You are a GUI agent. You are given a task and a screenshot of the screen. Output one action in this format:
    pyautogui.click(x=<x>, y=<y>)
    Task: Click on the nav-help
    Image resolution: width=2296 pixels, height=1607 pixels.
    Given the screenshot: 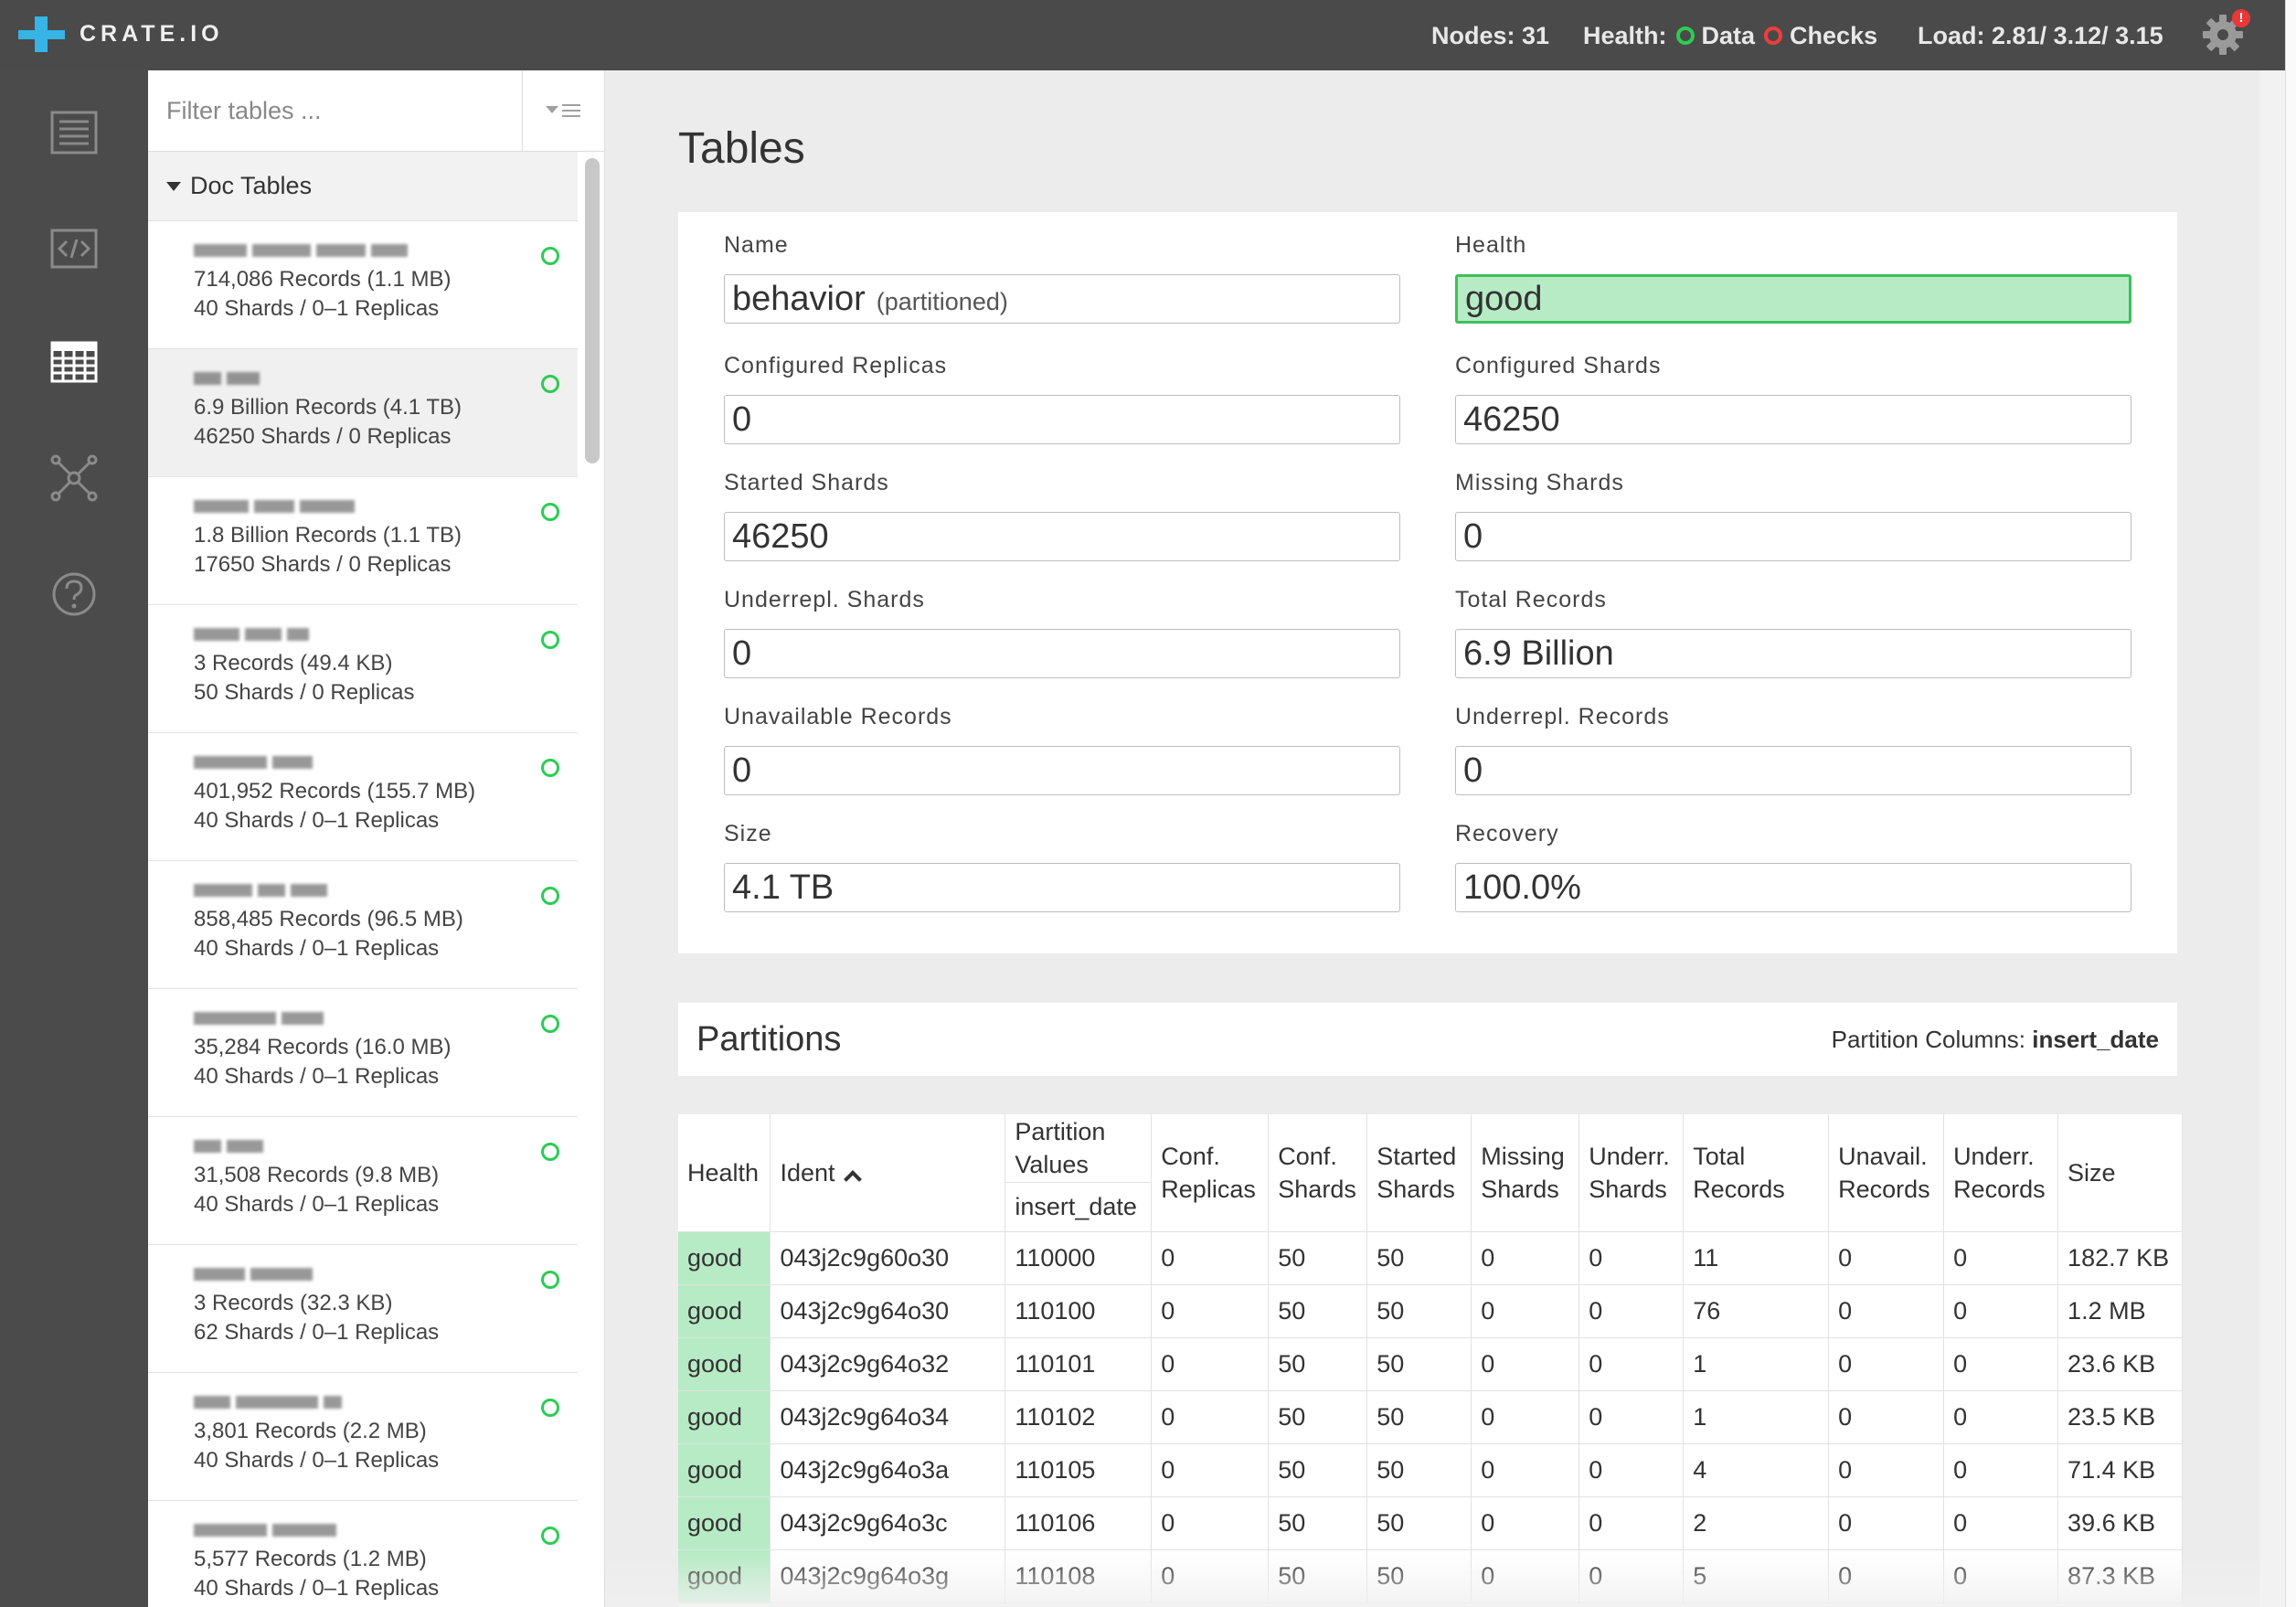 What is the action you would take?
    pyautogui.click(x=74, y=594)
    